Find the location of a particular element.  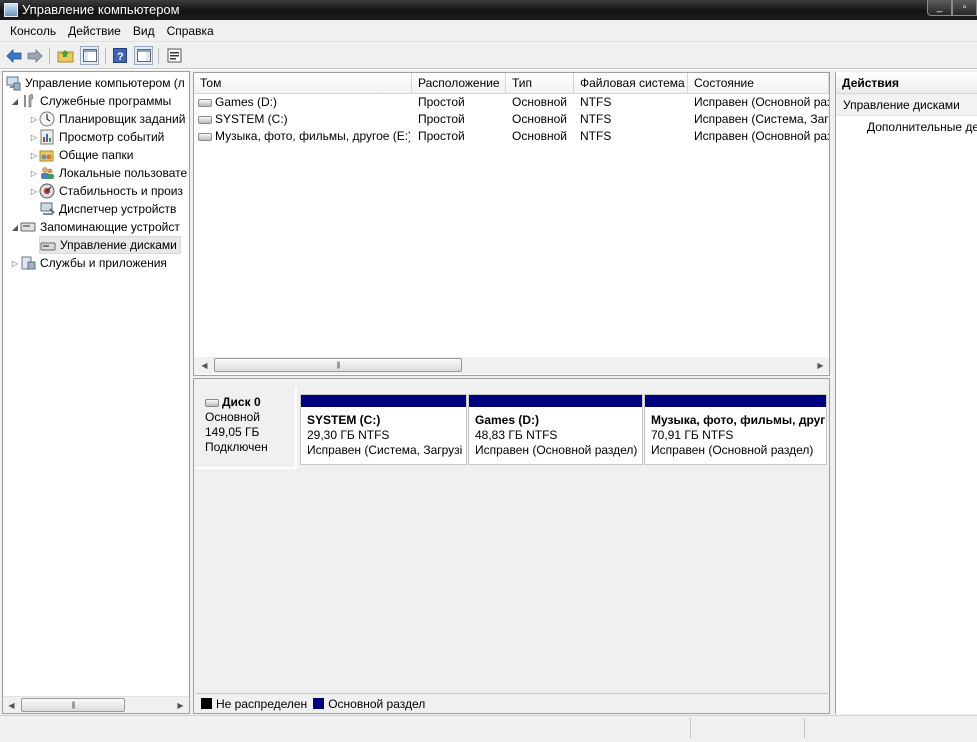

tree-item-reliability: ▷ Стабильность и произ is located at coordinates (106, 191).